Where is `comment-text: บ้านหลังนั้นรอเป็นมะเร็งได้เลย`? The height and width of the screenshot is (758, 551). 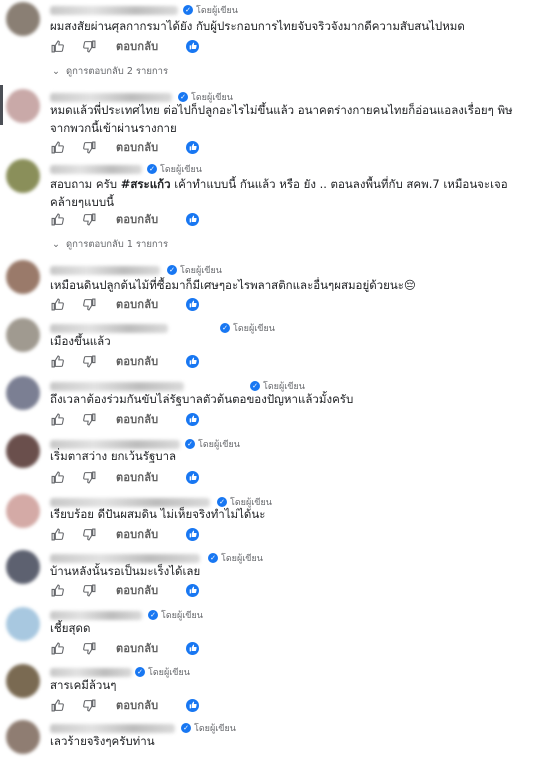
comment-text: บ้านหลังนั้นรอเป็นมะเร็งได้เลย is located at coordinates (125, 571).